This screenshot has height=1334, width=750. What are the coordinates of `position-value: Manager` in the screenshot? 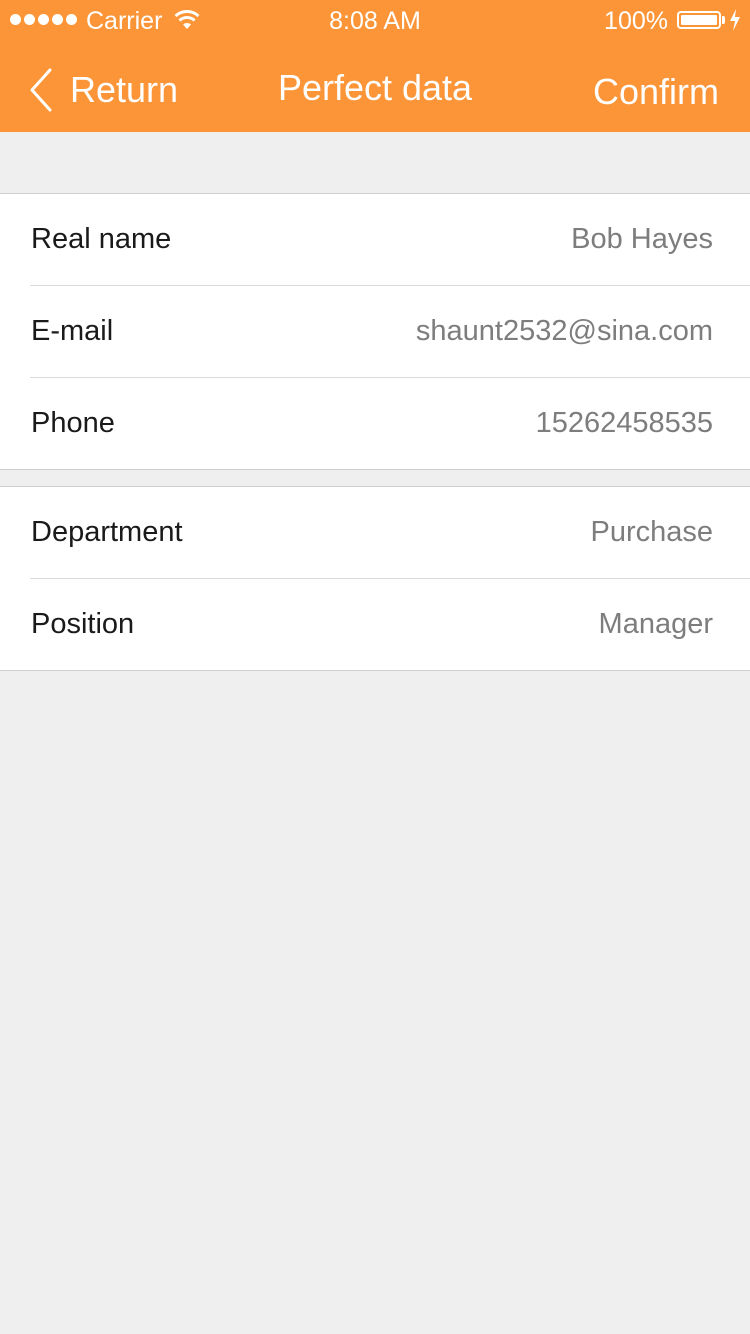 It's located at (655, 624).